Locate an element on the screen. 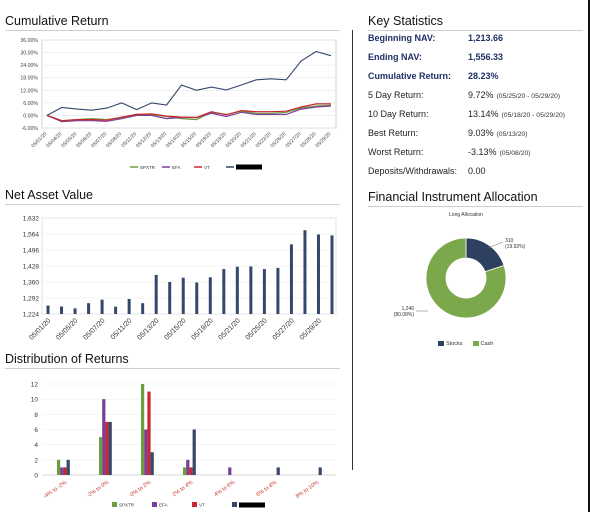 This screenshot has width=590, height=512. x-tick-label: 05/11/20 is located at coordinates (122, 329).